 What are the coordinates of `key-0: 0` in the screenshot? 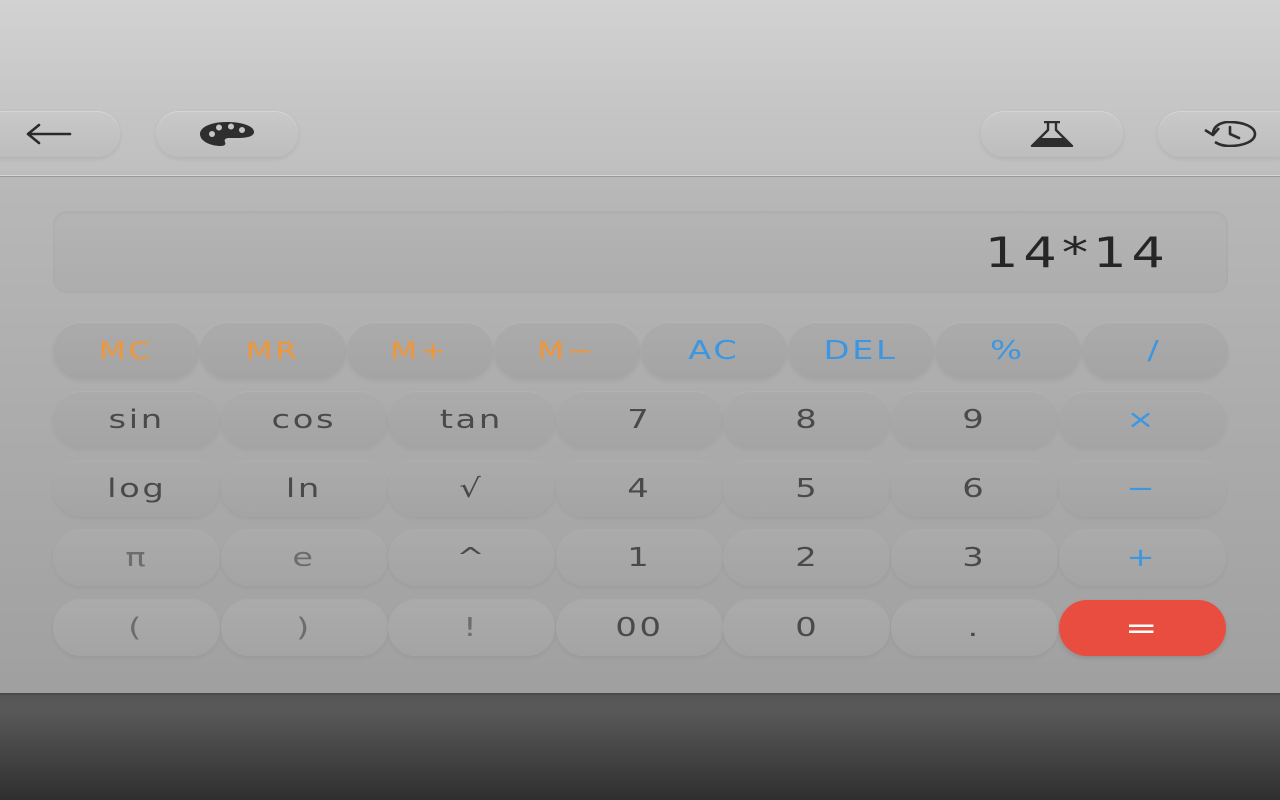 It's located at (807, 628).